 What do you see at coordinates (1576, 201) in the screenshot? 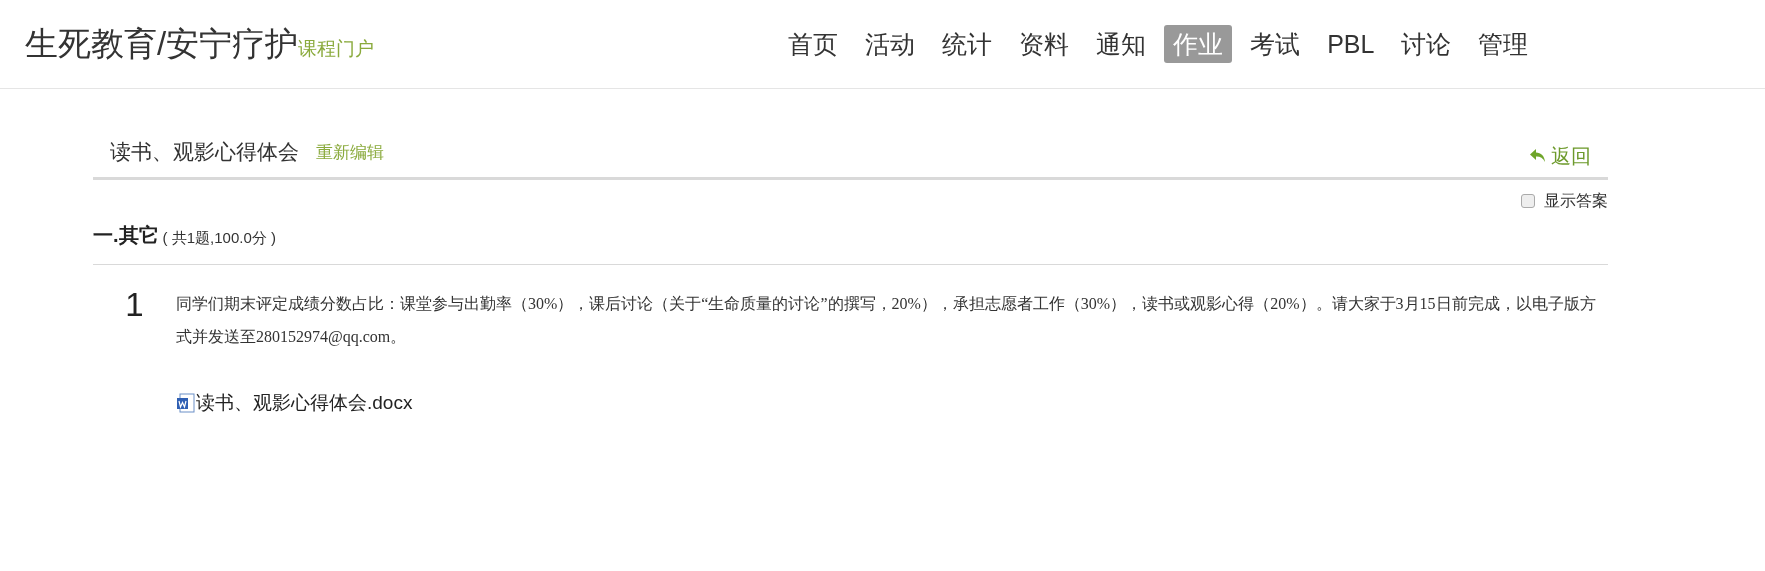
I see `show-answers-label: 显示答案` at bounding box center [1576, 201].